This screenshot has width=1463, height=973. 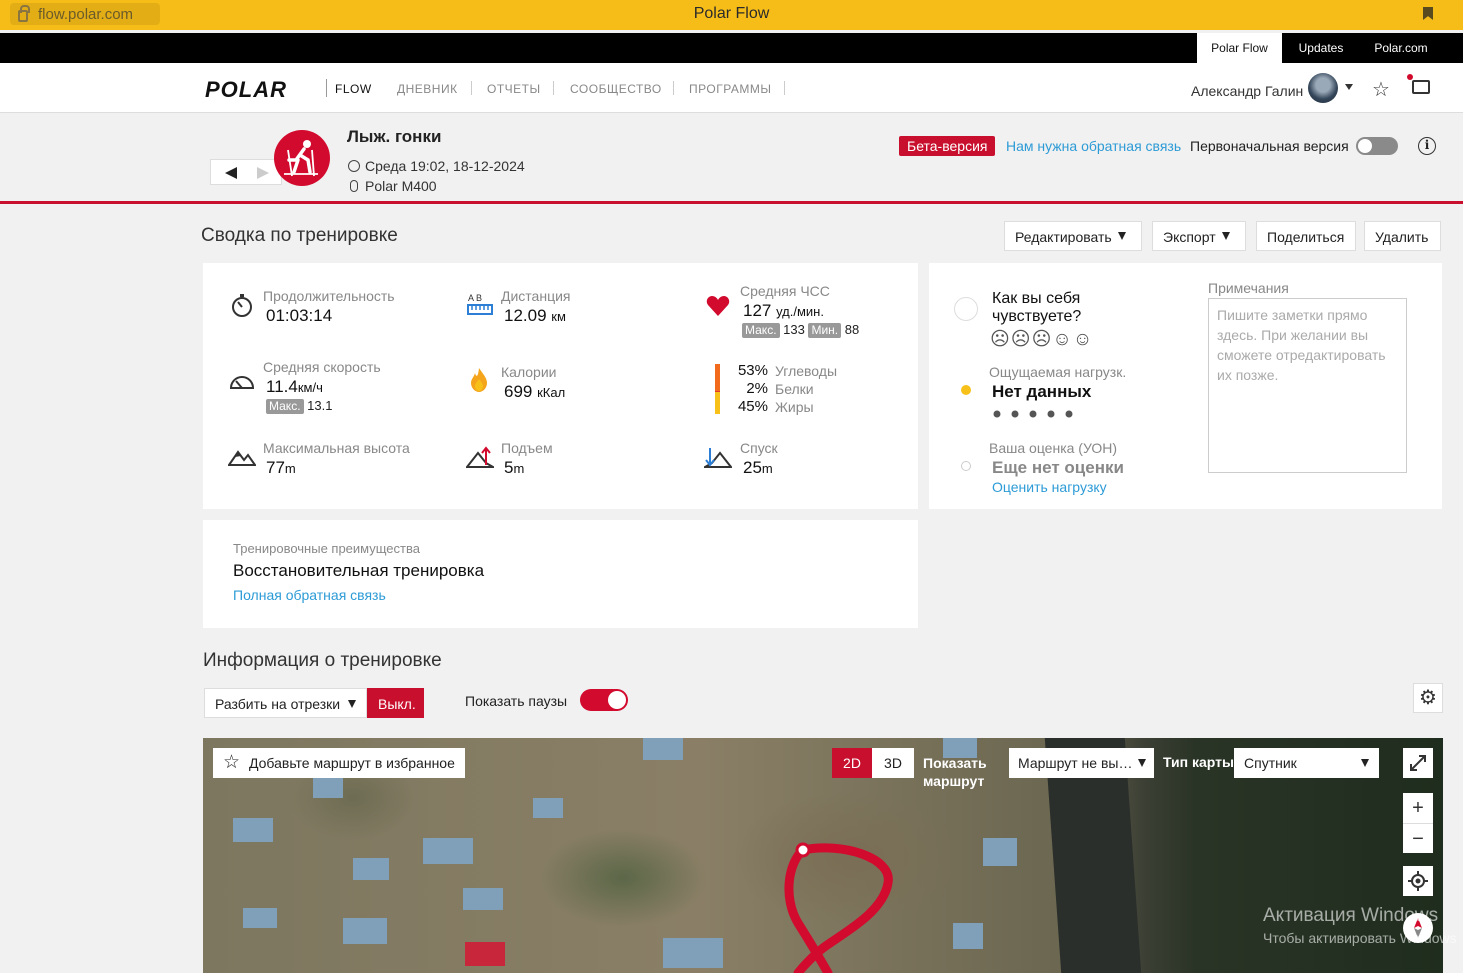 What do you see at coordinates (290, 468) in the screenshot?
I see `max-altitude-unit: m` at bounding box center [290, 468].